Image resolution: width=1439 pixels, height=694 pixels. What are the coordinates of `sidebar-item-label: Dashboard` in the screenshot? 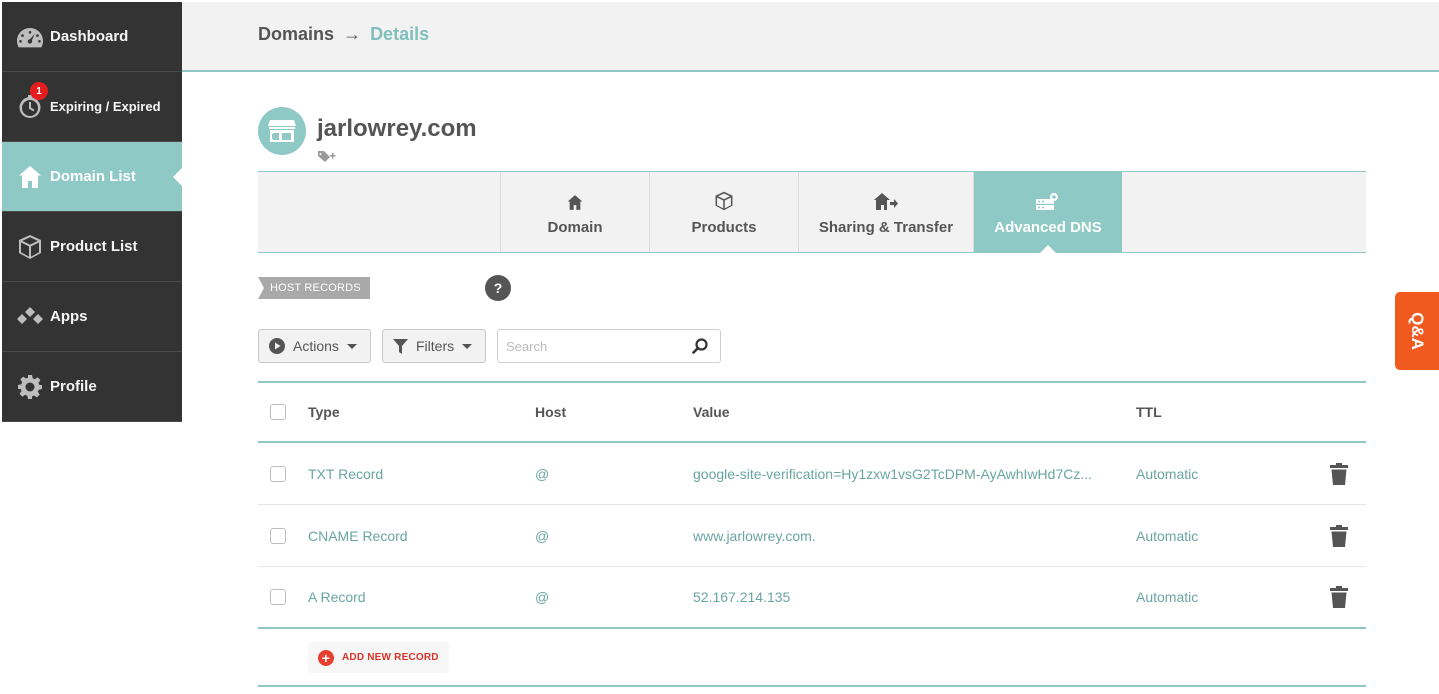 It's located at (89, 36).